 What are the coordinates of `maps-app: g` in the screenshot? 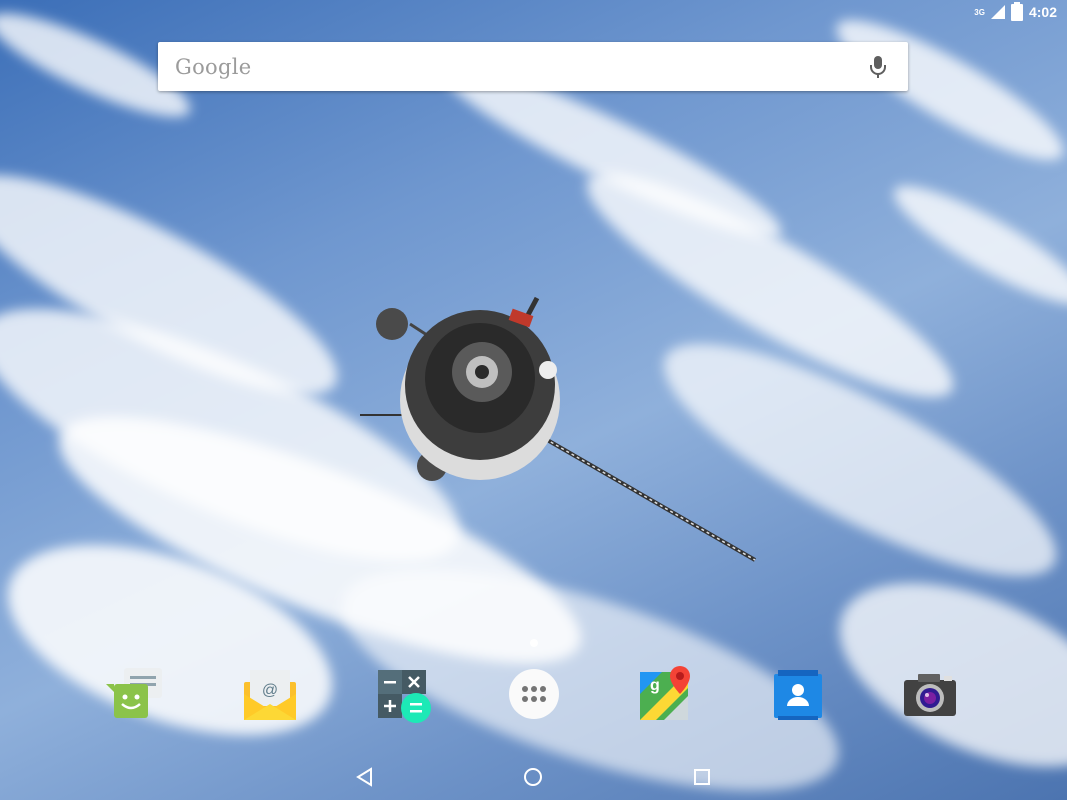 It's located at (666, 694).